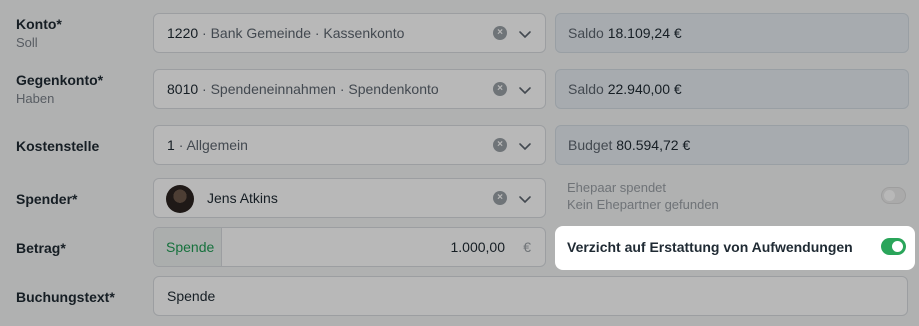 The height and width of the screenshot is (326, 919). Describe the element at coordinates (732, 145) in the screenshot. I see `kostenstelle-budget: Budget 80.594,72 €` at that location.